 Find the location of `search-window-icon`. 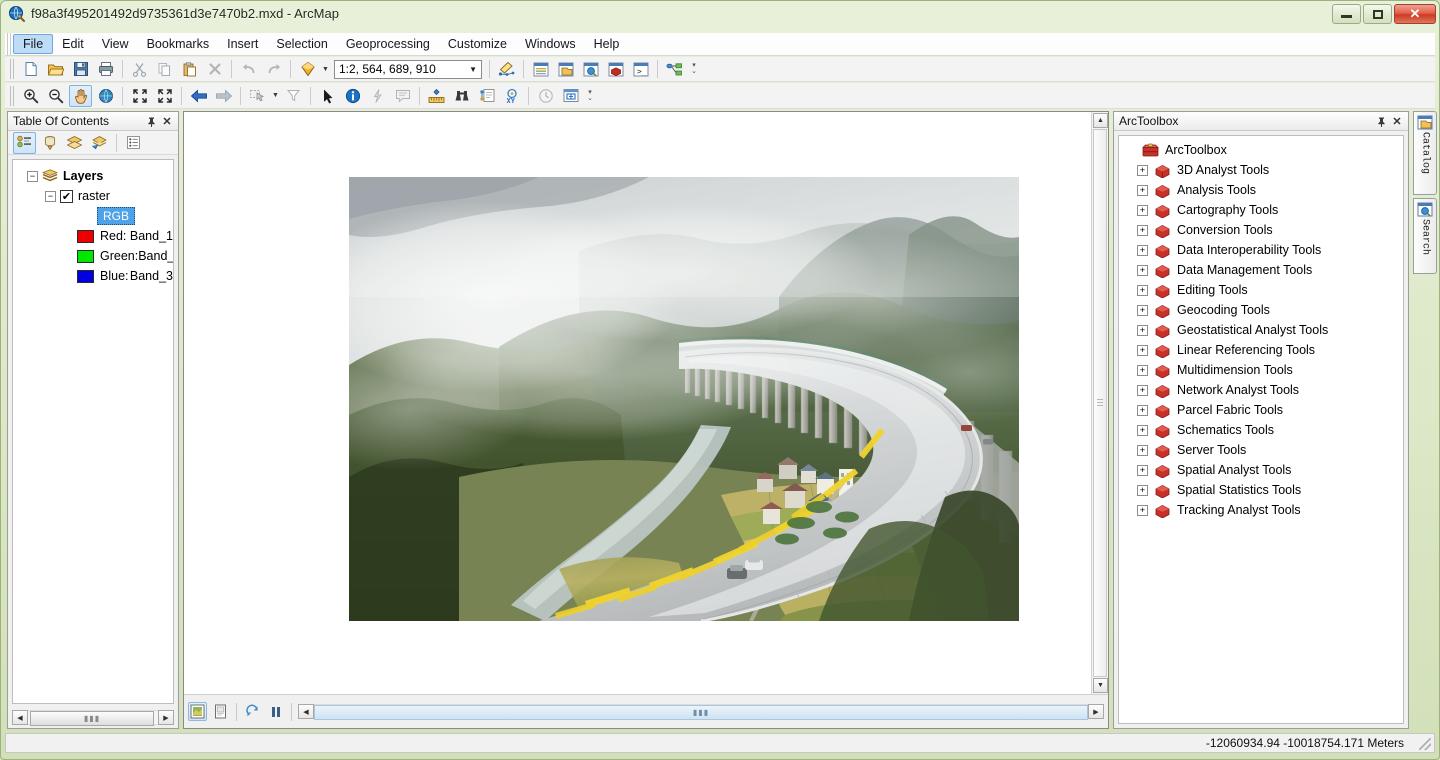

search-window-icon is located at coordinates (590, 69).